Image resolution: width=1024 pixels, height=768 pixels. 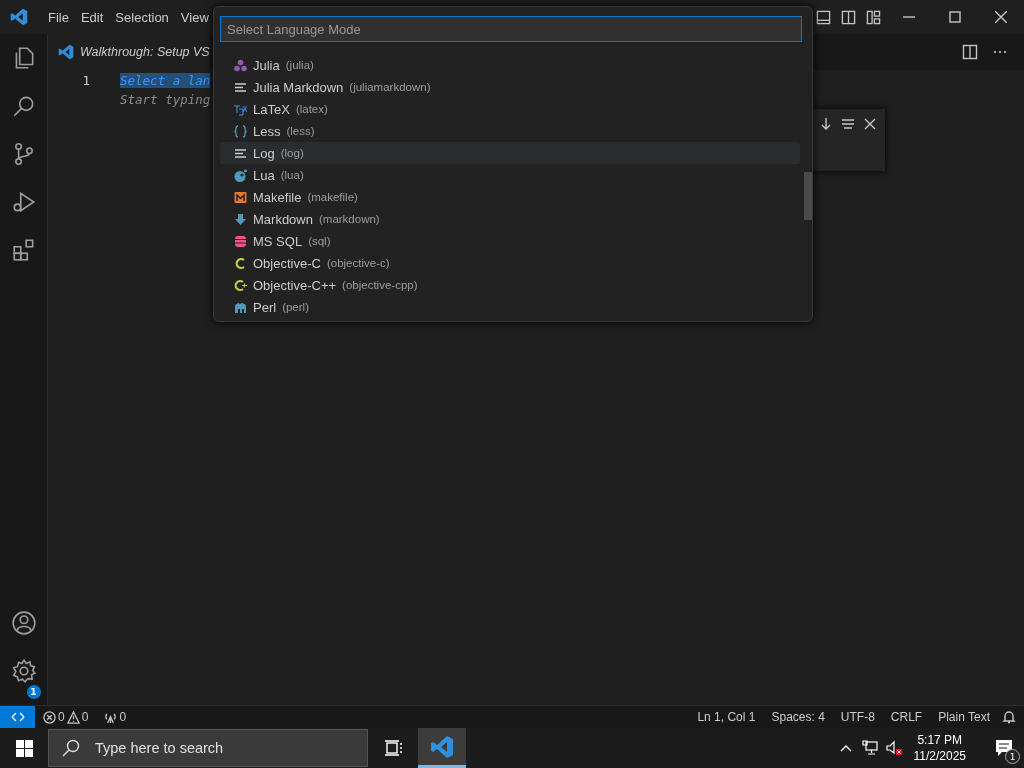 I want to click on taskbar-app-button, so click(x=442, y=748).